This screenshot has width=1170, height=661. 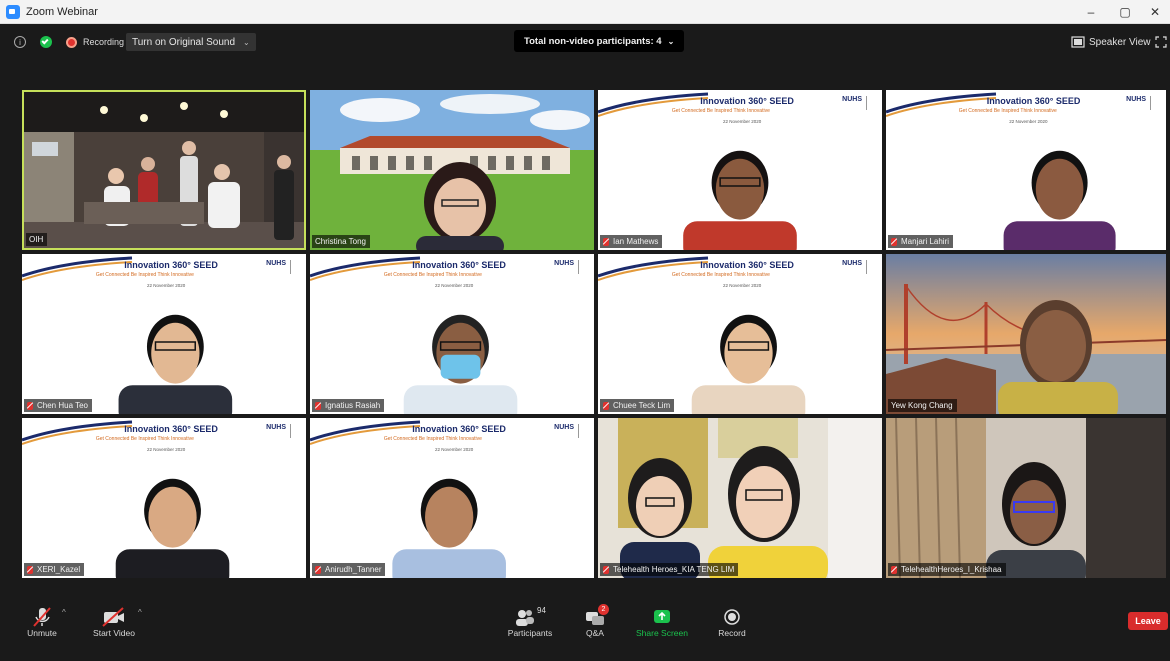 I want to click on shield-icon, so click(x=46, y=42).